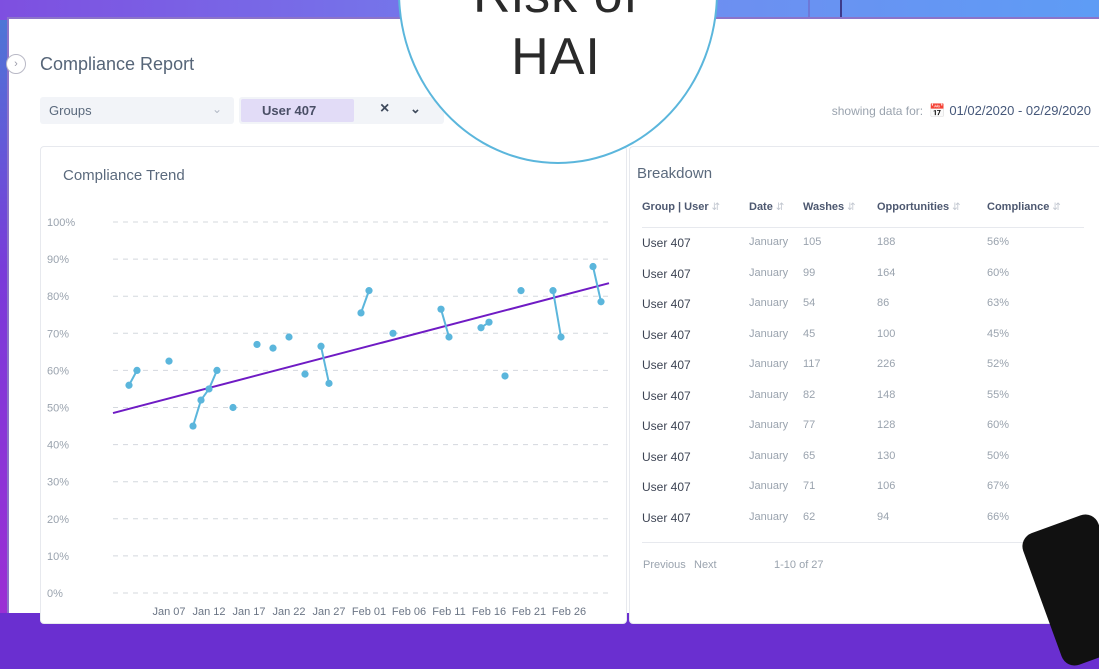 The width and height of the screenshot is (1099, 669). What do you see at coordinates (998, 333) in the screenshot?
I see `table-cell: 45%` at bounding box center [998, 333].